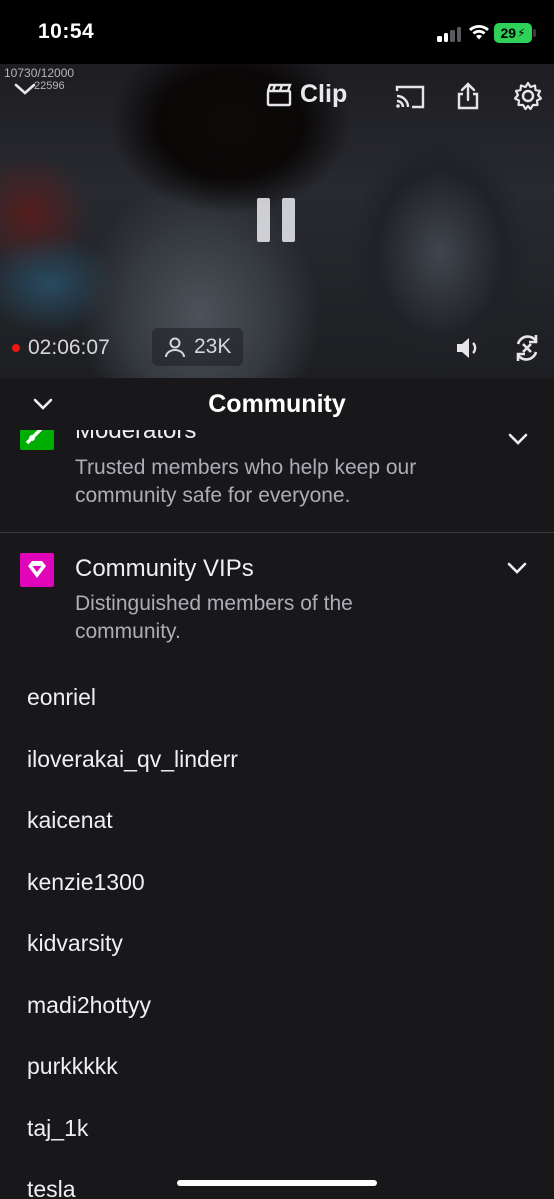 This screenshot has width=554, height=1199. I want to click on list-item: kidvarsity, so click(132, 956).